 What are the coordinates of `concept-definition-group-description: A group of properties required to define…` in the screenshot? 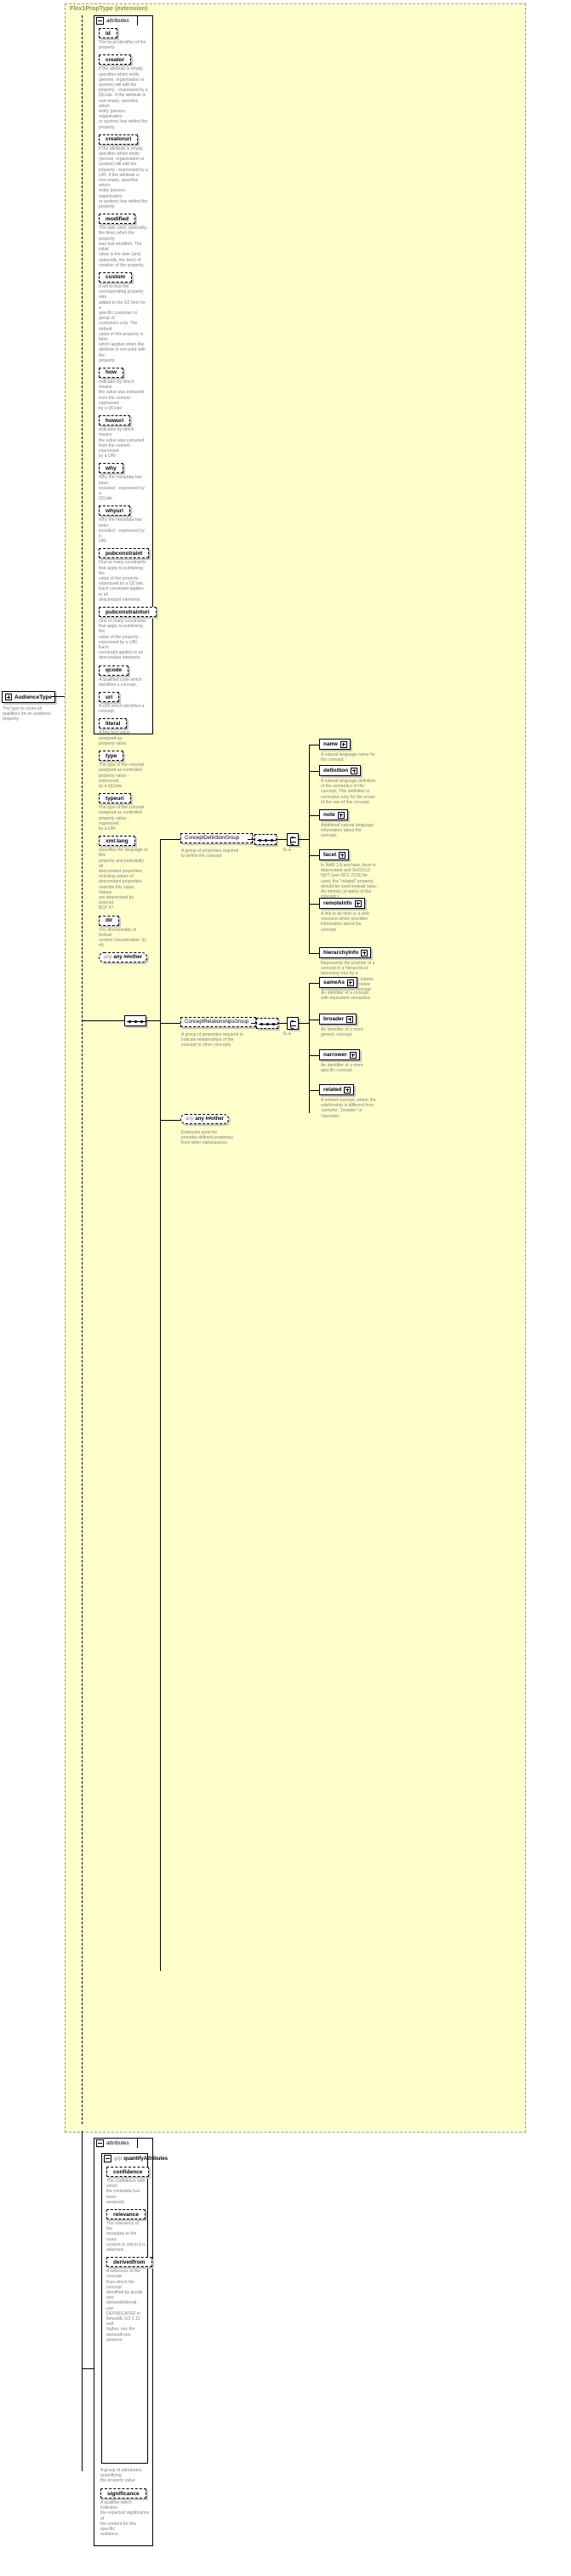 It's located at (210, 854).